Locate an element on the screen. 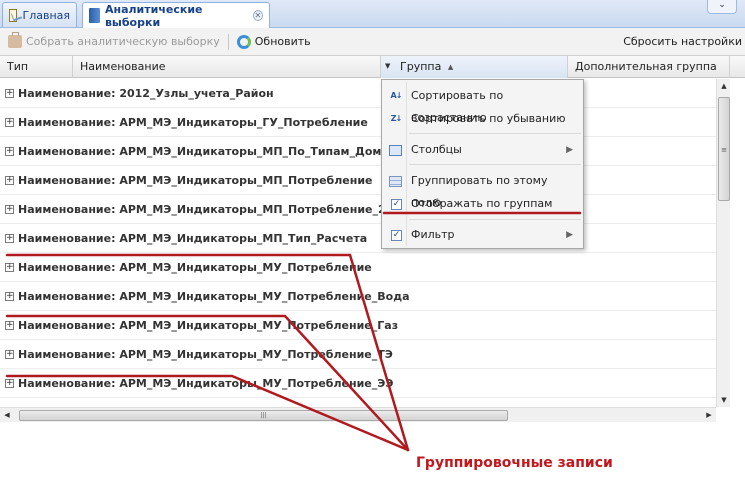 The image size is (745, 483). collect-selection-button: Собрать аналитическую выборку is located at coordinates (114, 41).